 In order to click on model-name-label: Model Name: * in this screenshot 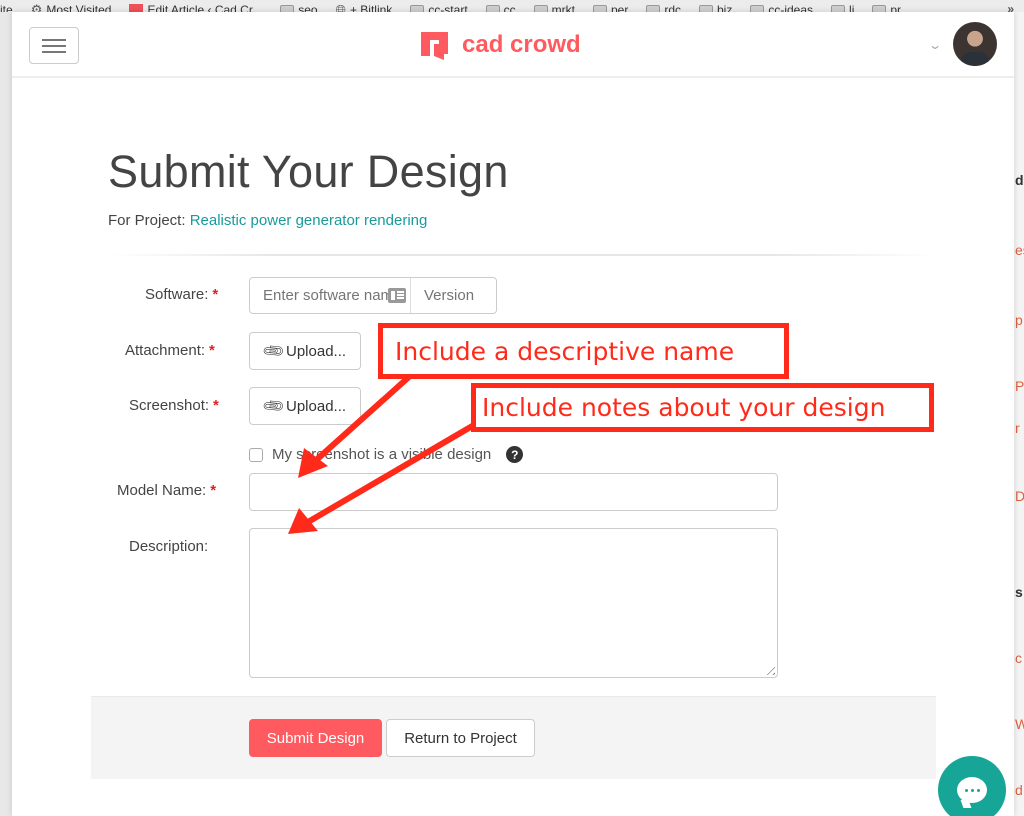, I will do `click(166, 490)`.